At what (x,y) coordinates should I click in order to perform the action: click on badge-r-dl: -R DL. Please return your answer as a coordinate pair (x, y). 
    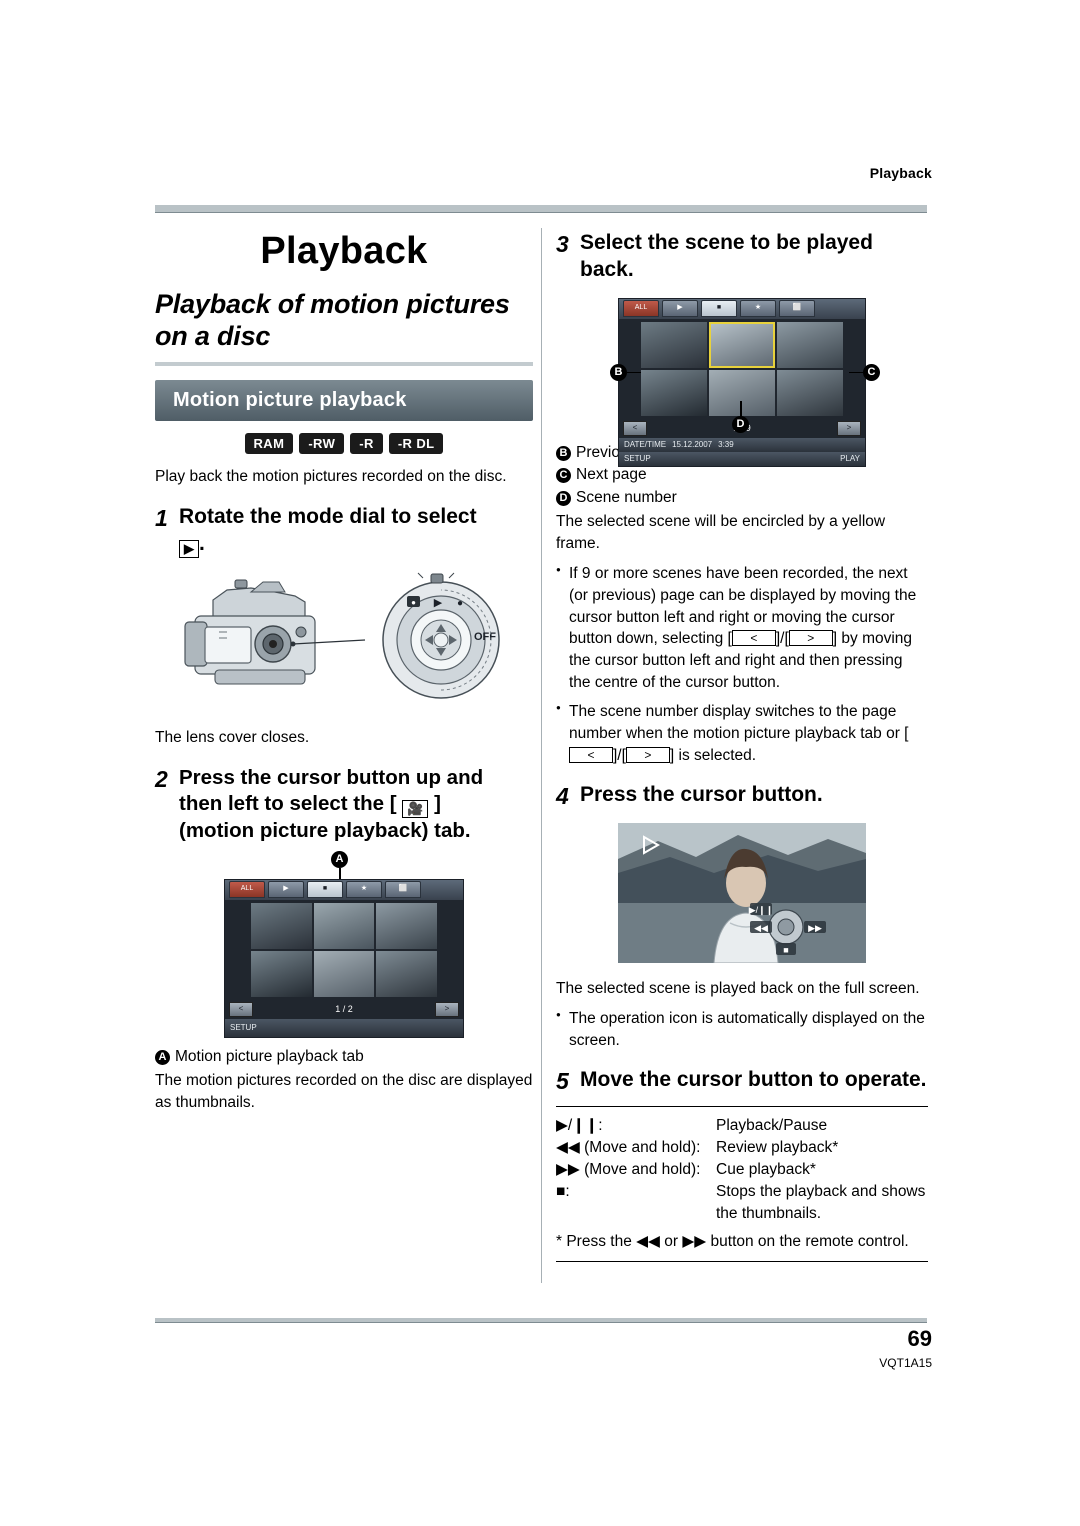
    Looking at the image, I should click on (416, 444).